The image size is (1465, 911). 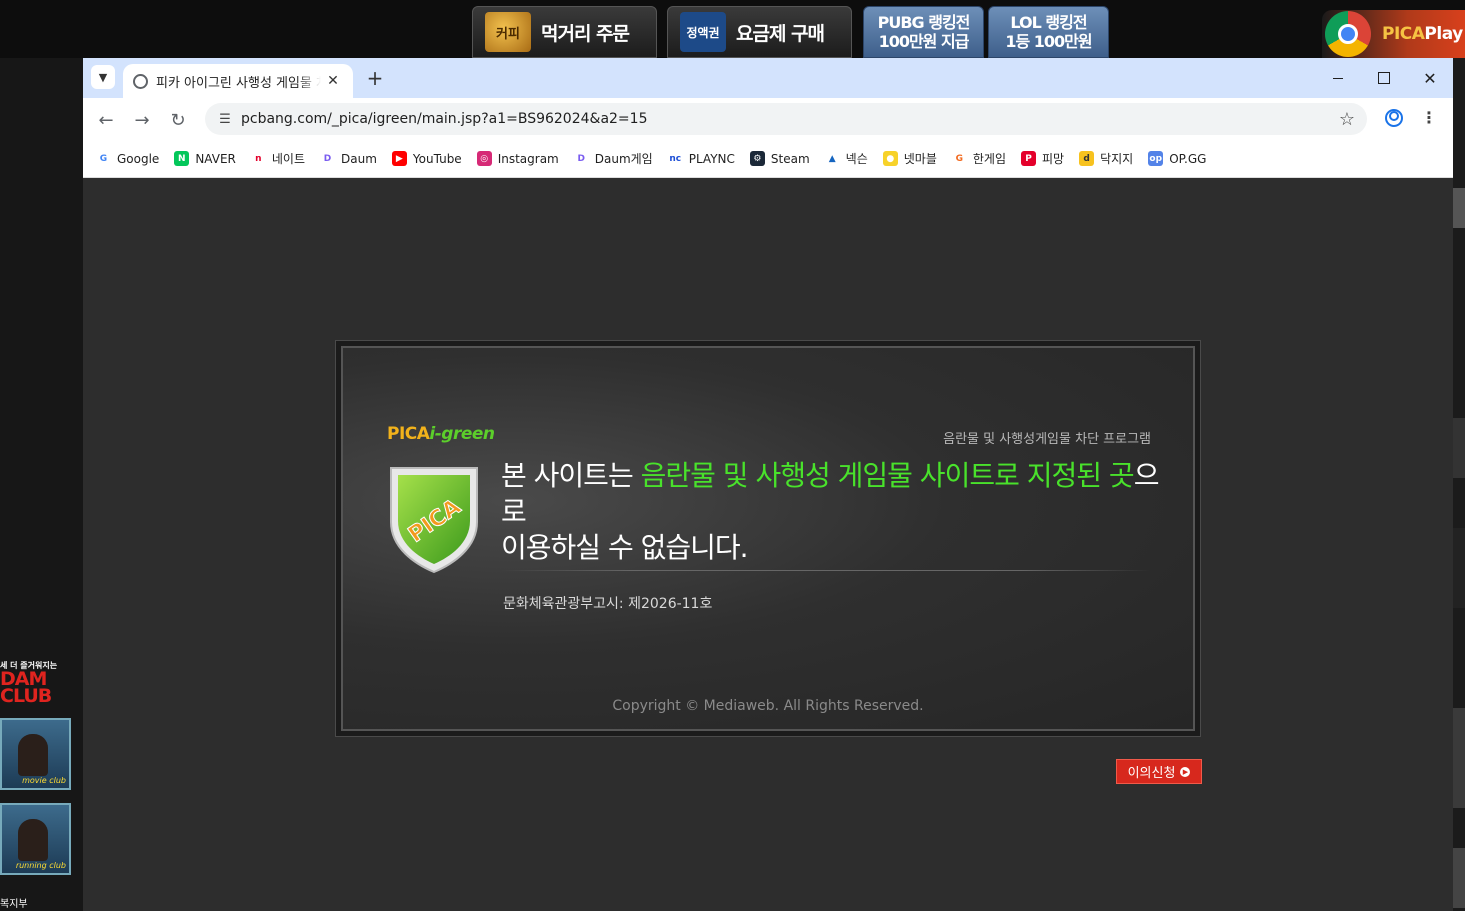 I want to click on pica-igreen-logo: PICAi-green, so click(x=441, y=434).